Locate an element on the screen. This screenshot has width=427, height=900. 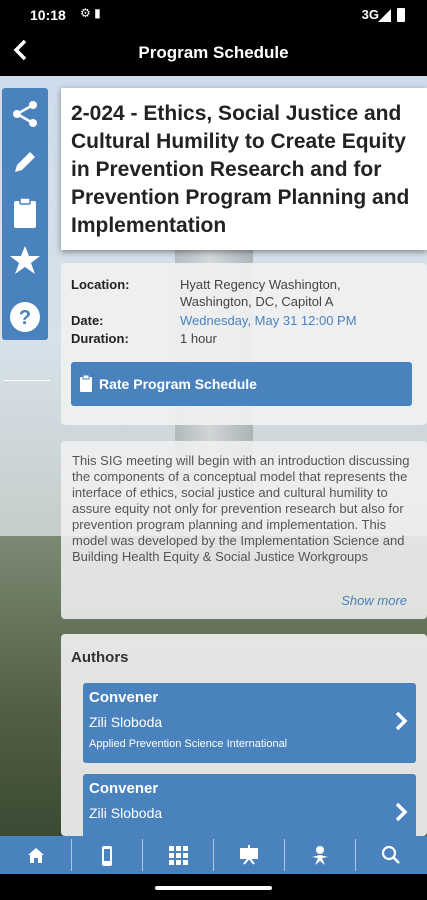
toolbar-divider is located at coordinates (27, 380).